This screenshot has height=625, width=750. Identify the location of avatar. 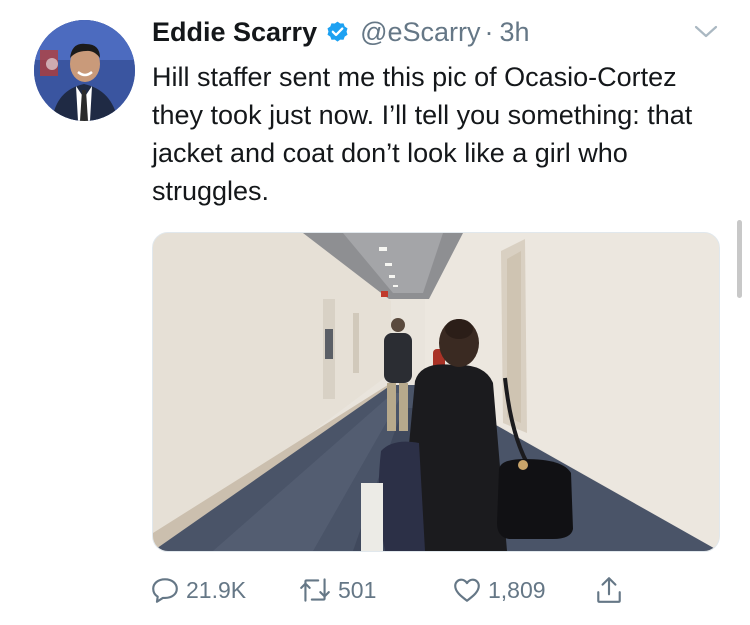
(84, 70).